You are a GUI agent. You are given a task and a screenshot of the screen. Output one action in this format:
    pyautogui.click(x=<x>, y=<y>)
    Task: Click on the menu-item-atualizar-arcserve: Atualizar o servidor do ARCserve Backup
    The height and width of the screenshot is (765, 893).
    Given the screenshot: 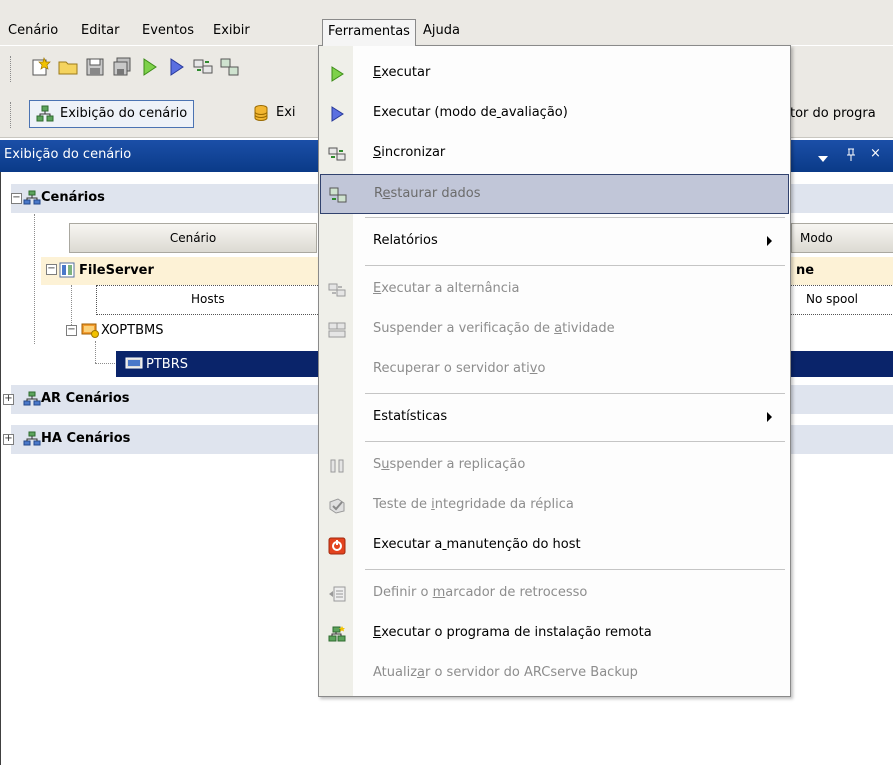 What is the action you would take?
    pyautogui.click(x=554, y=674)
    